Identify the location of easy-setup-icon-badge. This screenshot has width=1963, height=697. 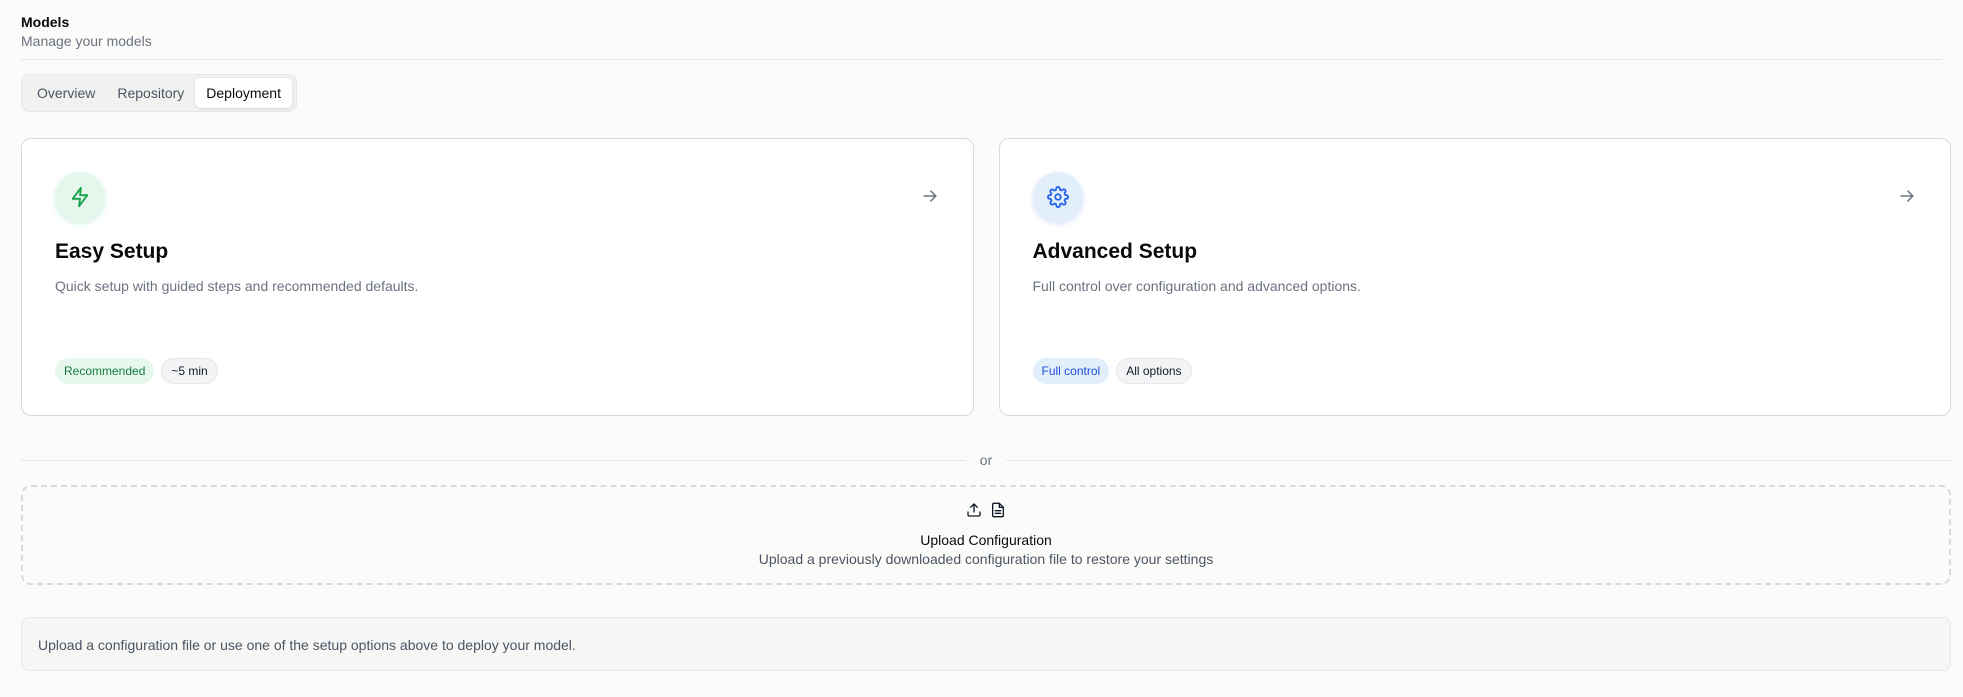
(80, 197).